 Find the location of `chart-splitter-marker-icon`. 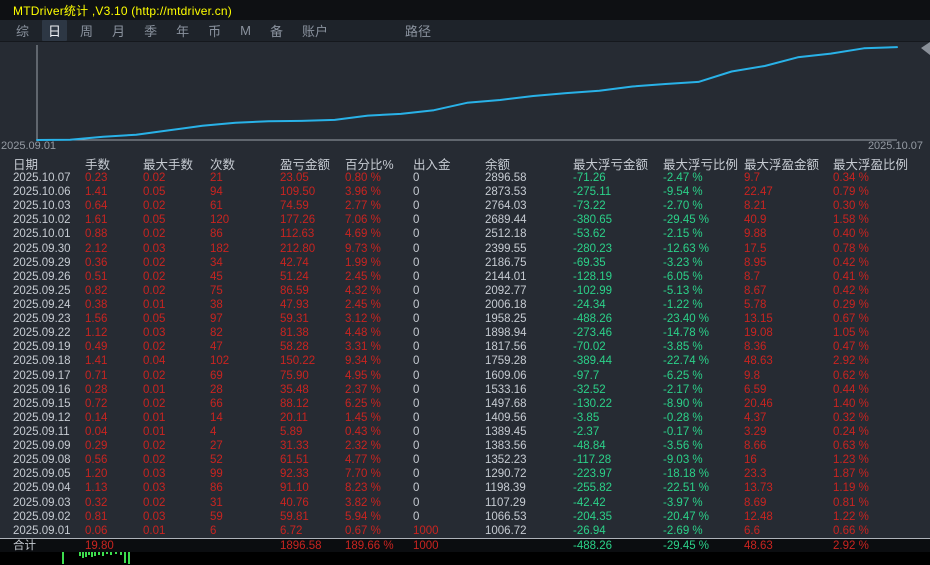

chart-splitter-marker-icon is located at coordinates (925, 48).